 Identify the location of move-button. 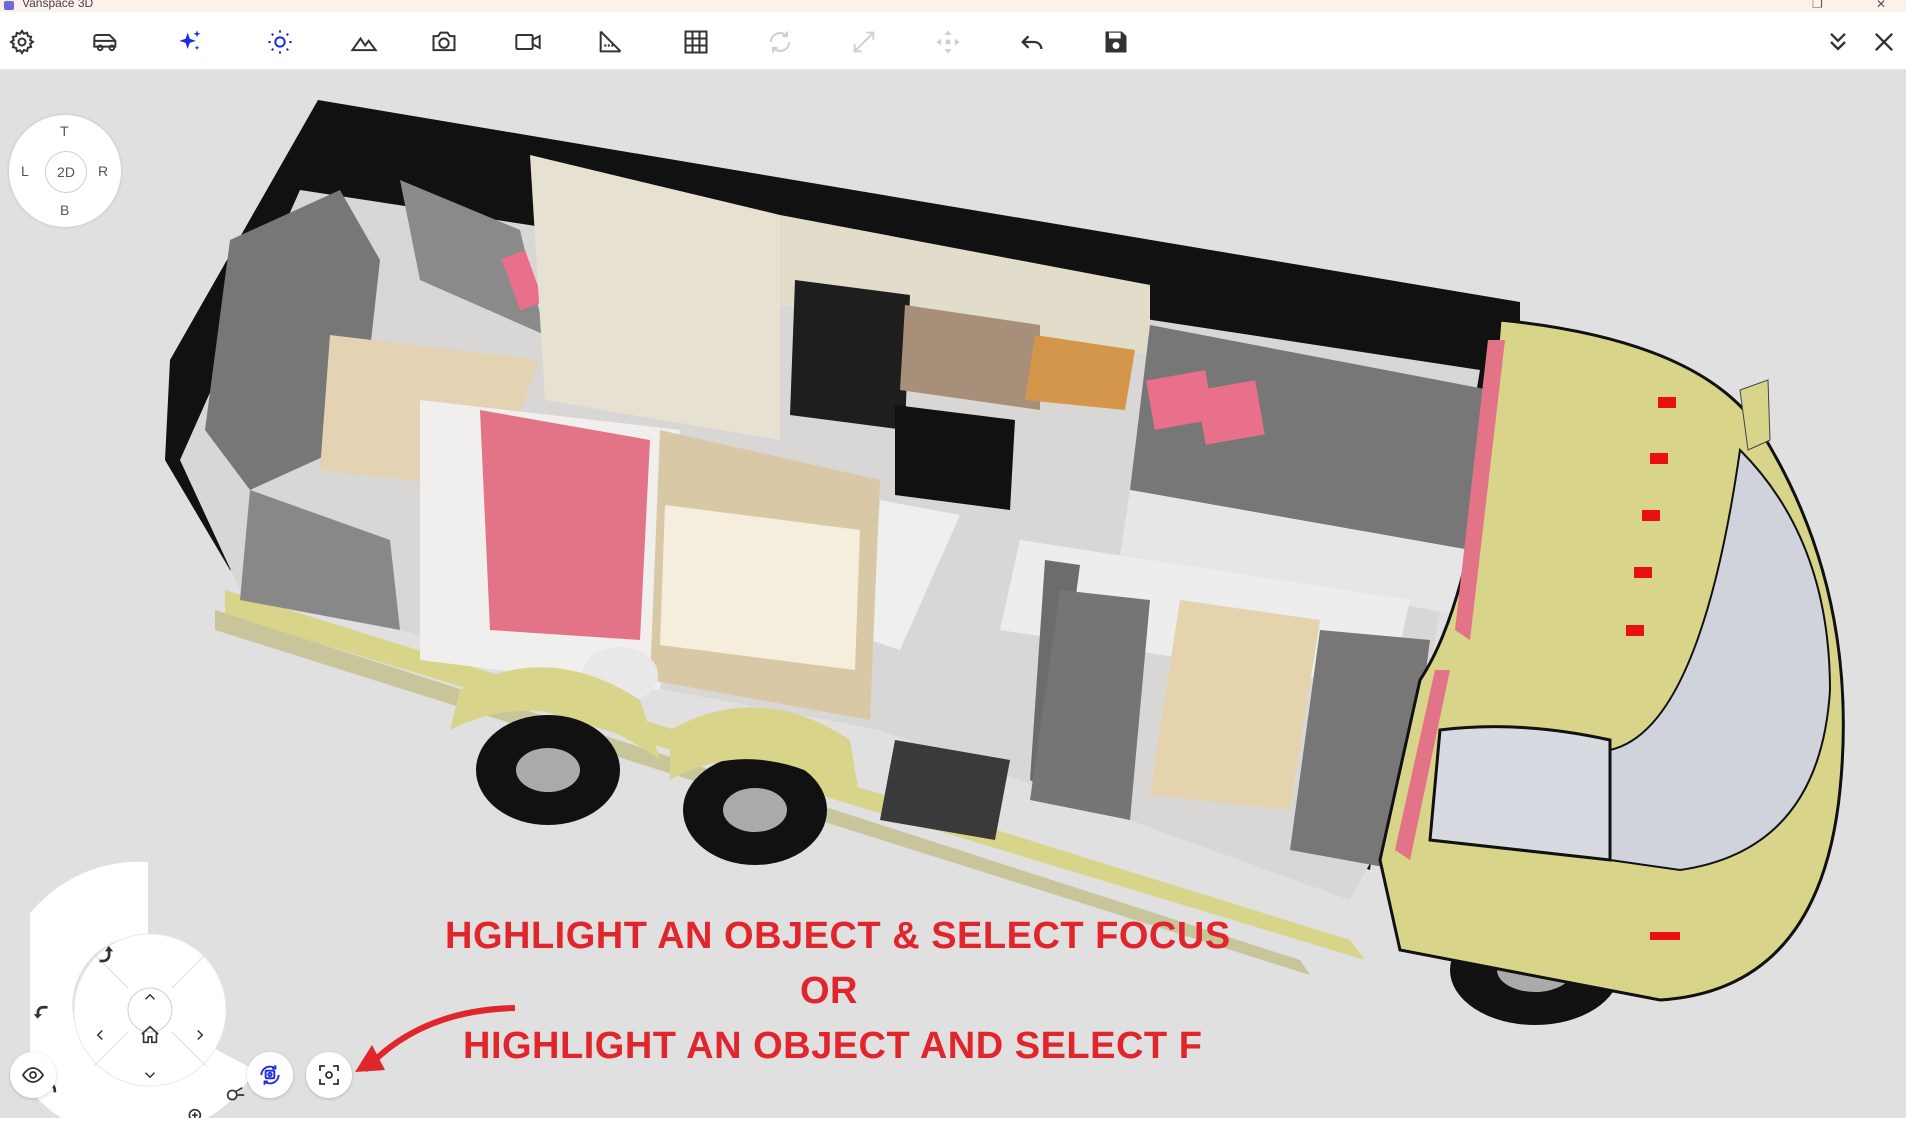
(948, 42).